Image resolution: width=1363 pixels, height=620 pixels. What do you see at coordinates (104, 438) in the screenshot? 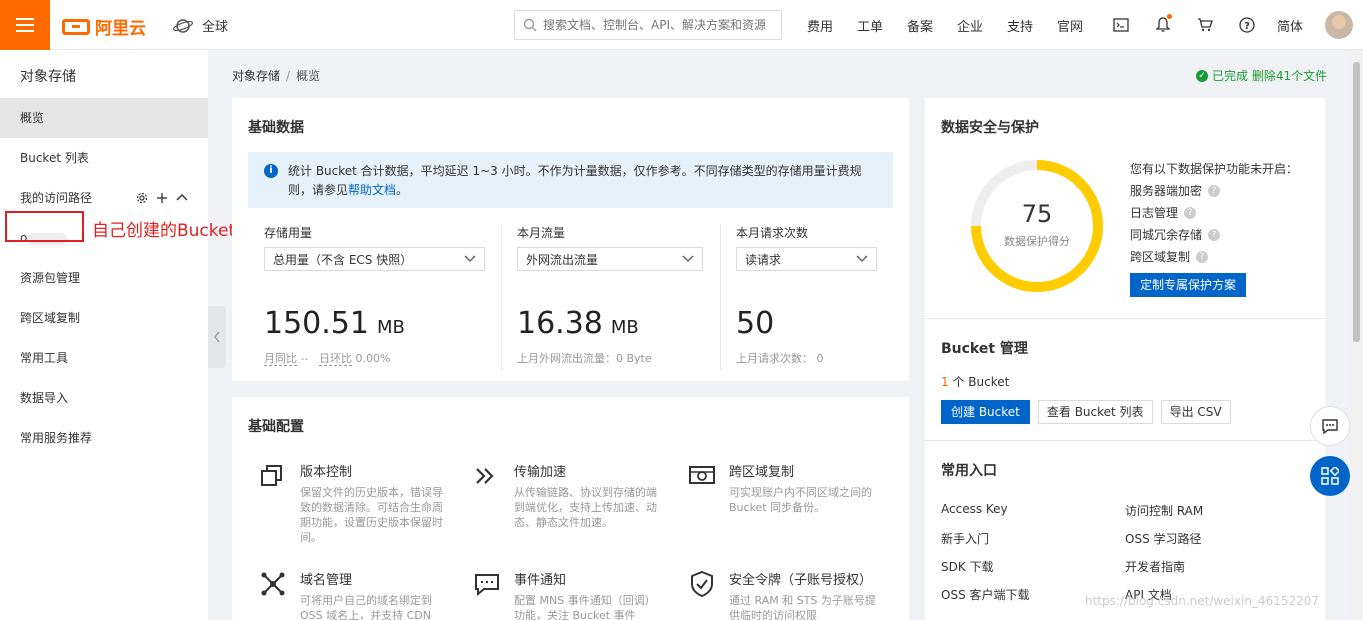
I see `sidebar-item-recommend: 常用服务推荐` at bounding box center [104, 438].